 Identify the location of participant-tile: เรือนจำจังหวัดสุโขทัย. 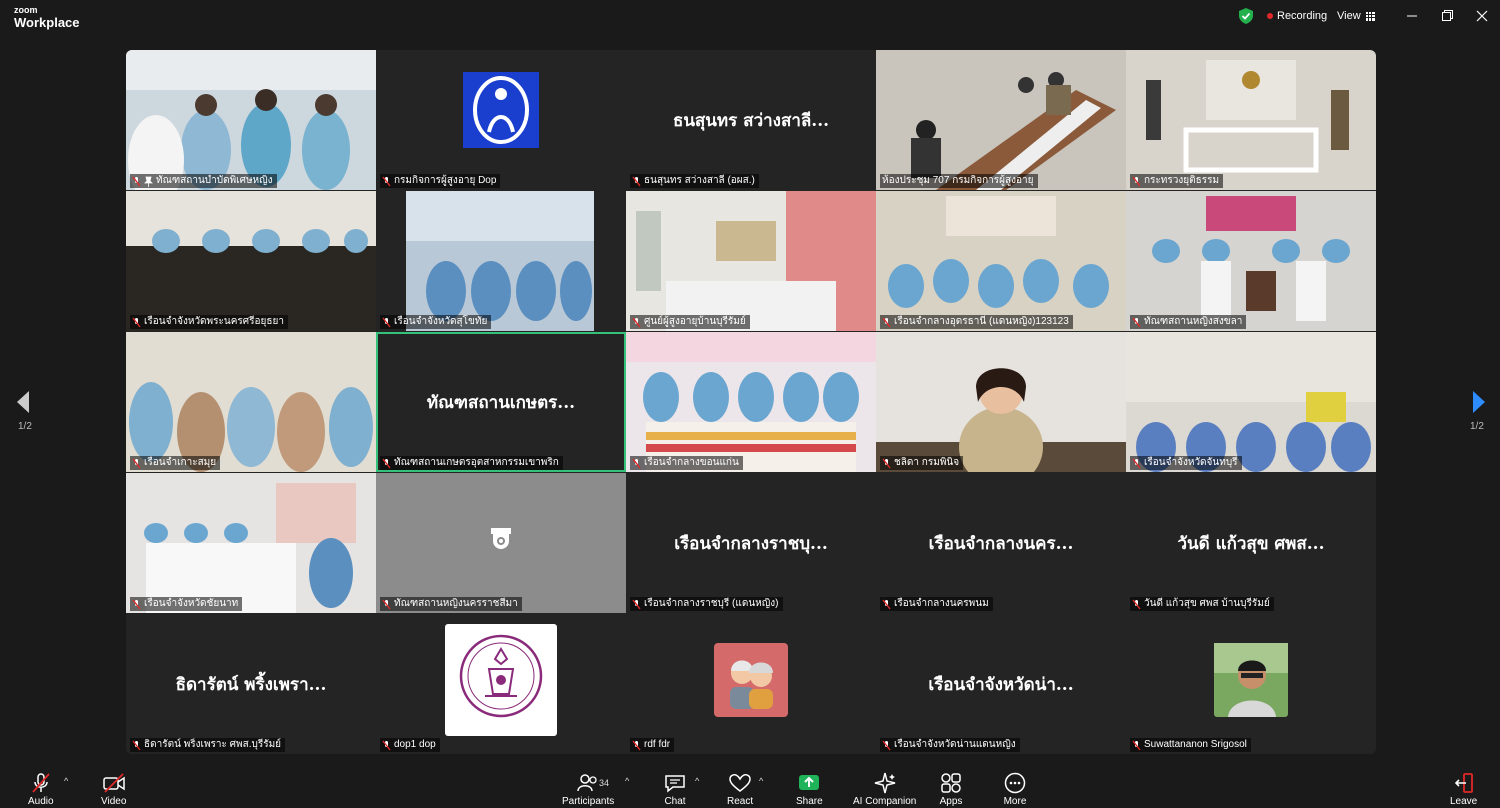
(501, 261).